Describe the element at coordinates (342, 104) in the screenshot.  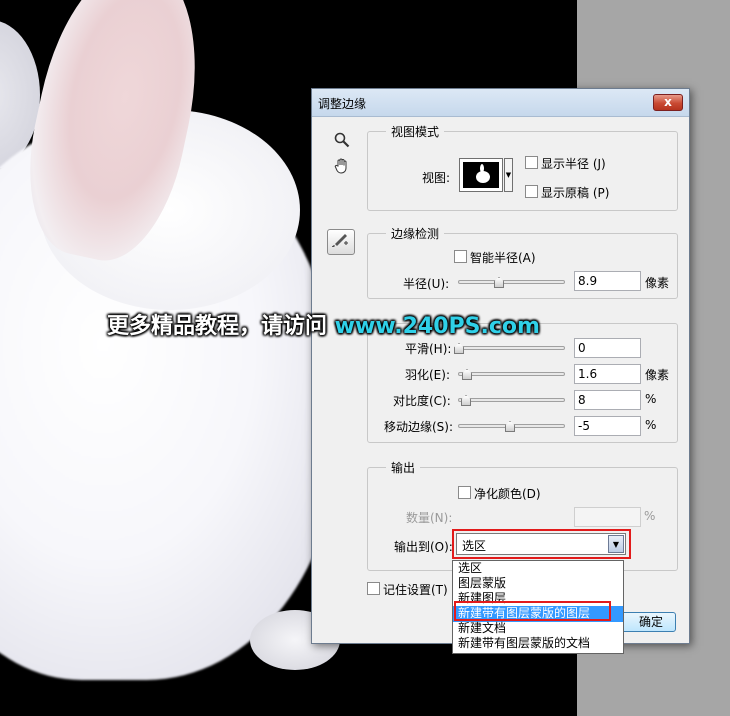
I see `dialog-title: 调整边缘` at that location.